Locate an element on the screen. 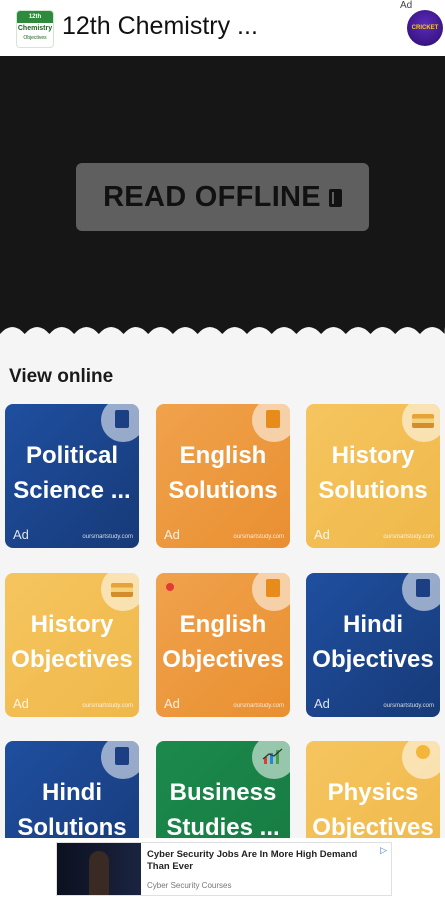 This screenshot has width=445, height=900. card-history-solutions: History Solutions Ad oursmartstudy.com is located at coordinates (373, 476).